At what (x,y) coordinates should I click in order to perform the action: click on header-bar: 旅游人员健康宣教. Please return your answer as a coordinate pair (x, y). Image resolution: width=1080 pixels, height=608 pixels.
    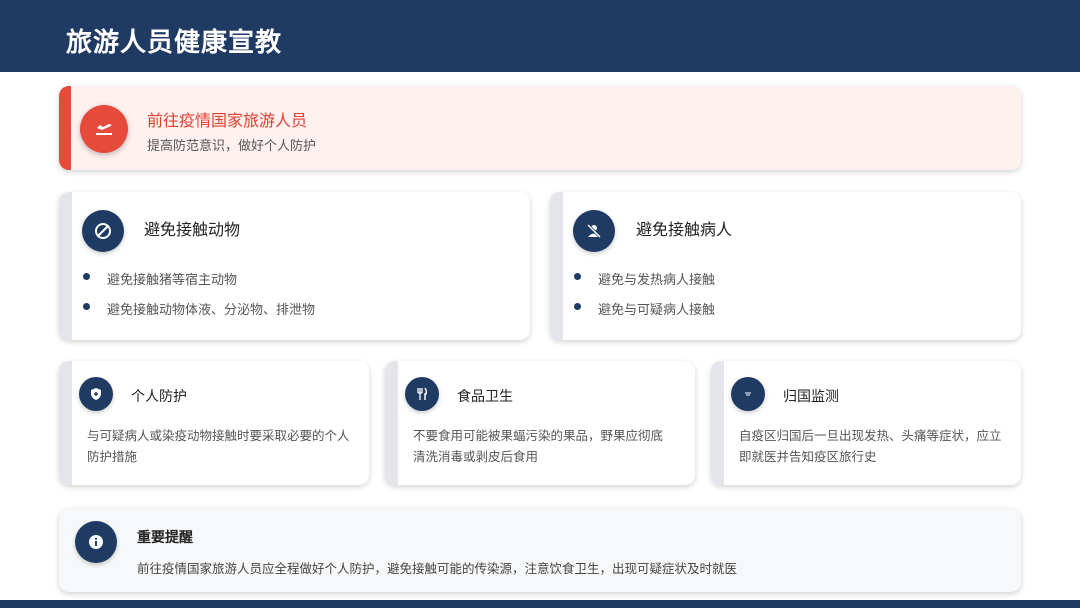
    Looking at the image, I should click on (540, 36).